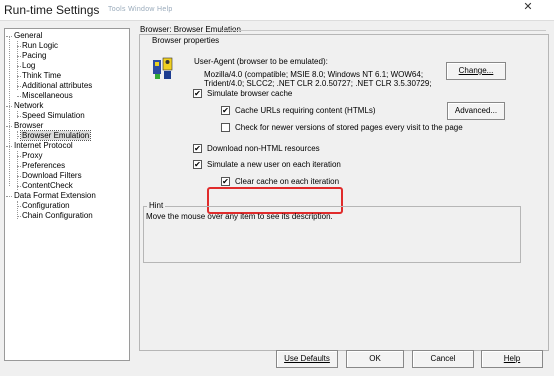 The height and width of the screenshot is (376, 554). Describe the element at coordinates (163, 68) in the screenshot. I see `user-agent-icon` at that location.